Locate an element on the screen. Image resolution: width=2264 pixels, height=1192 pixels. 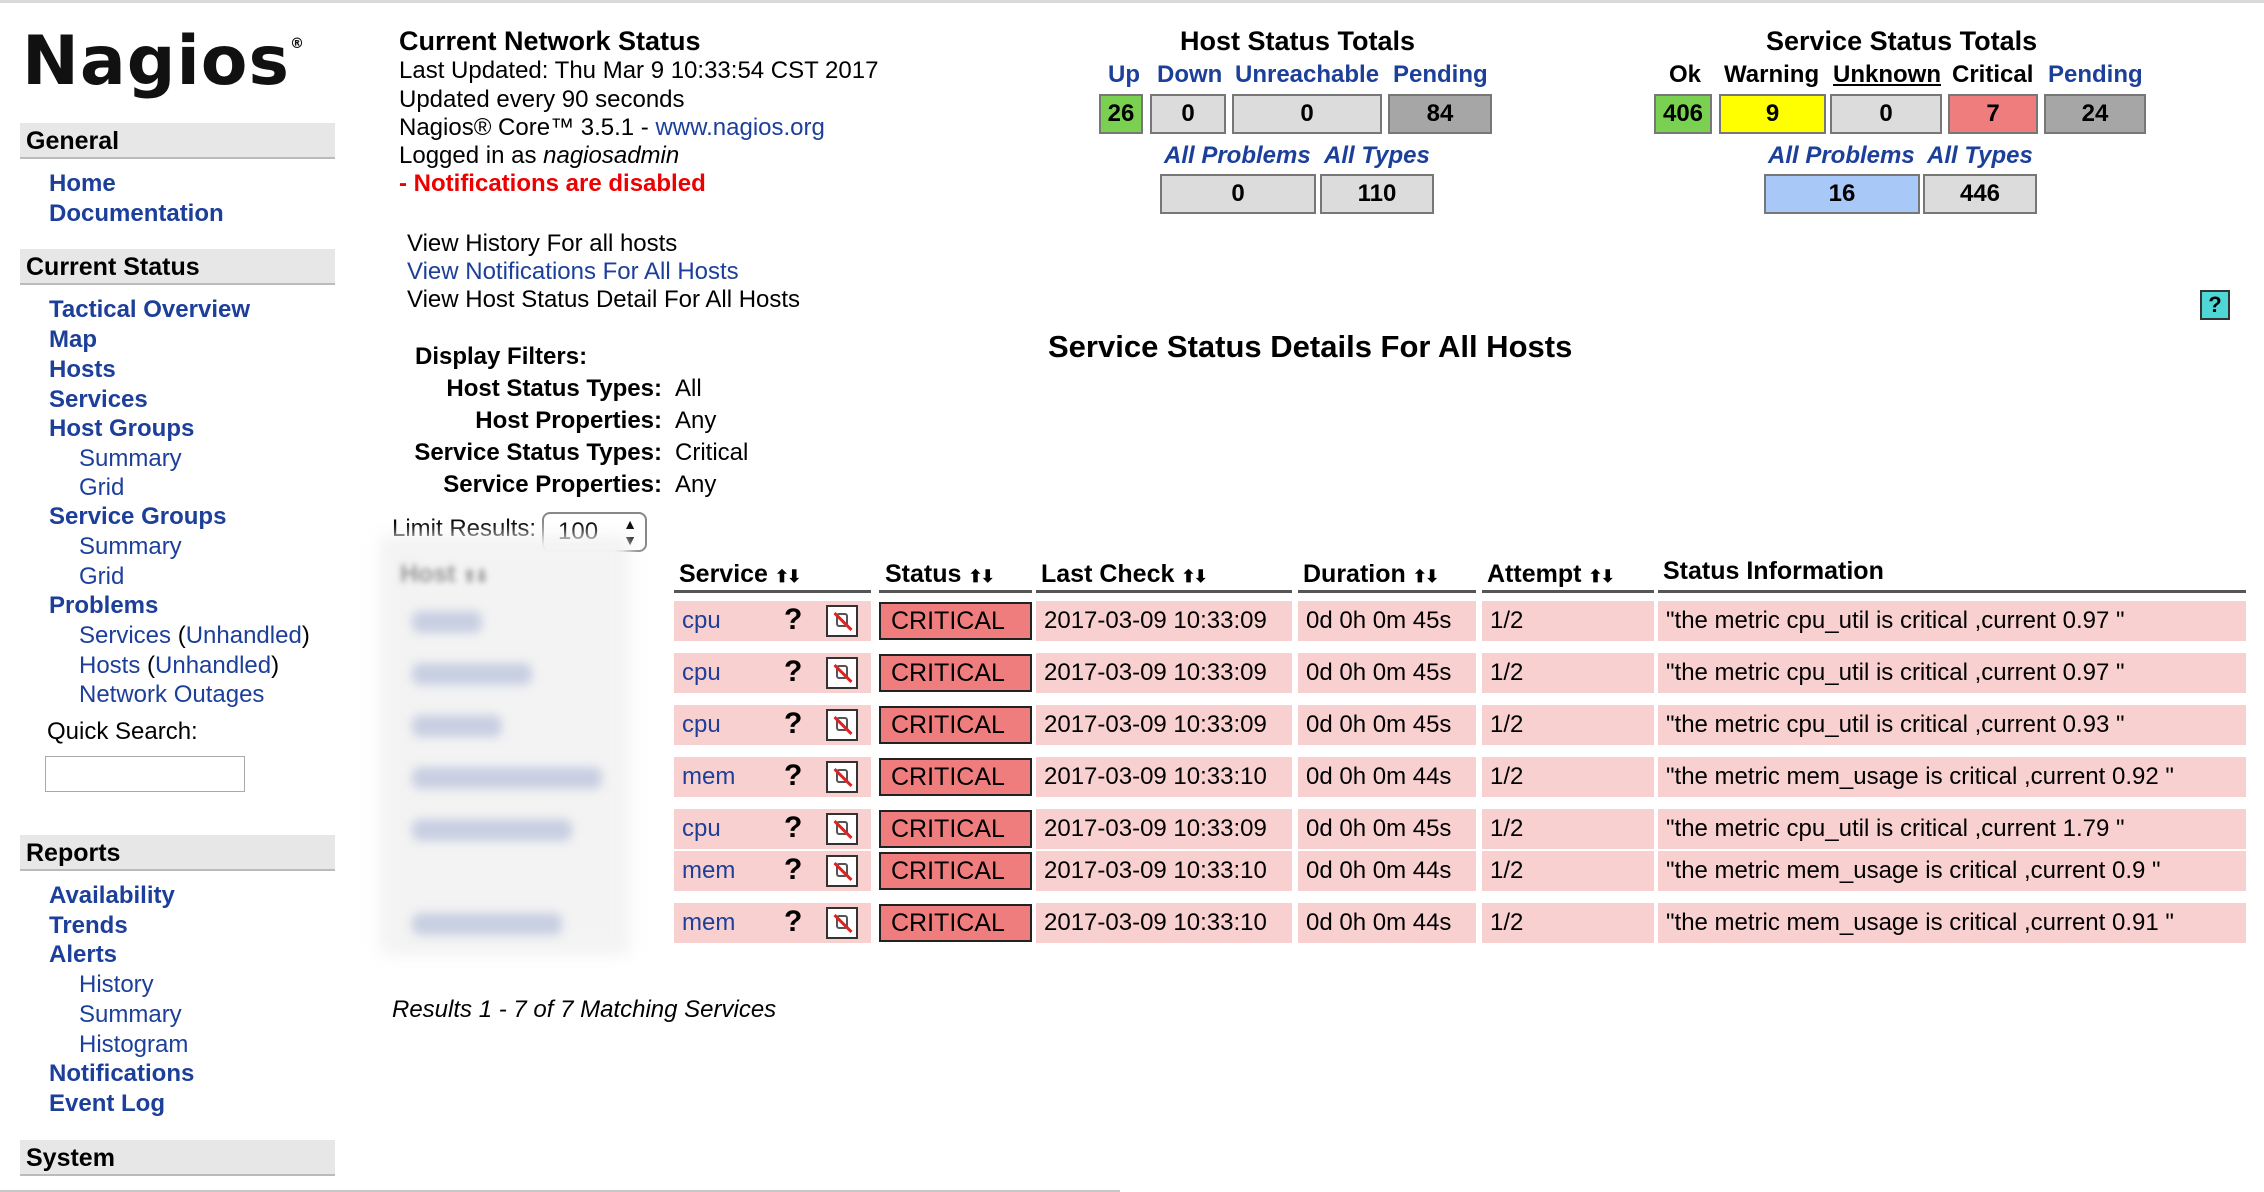
filter-service-status-types-label: Service Status Types: is located at coordinates (538, 452).